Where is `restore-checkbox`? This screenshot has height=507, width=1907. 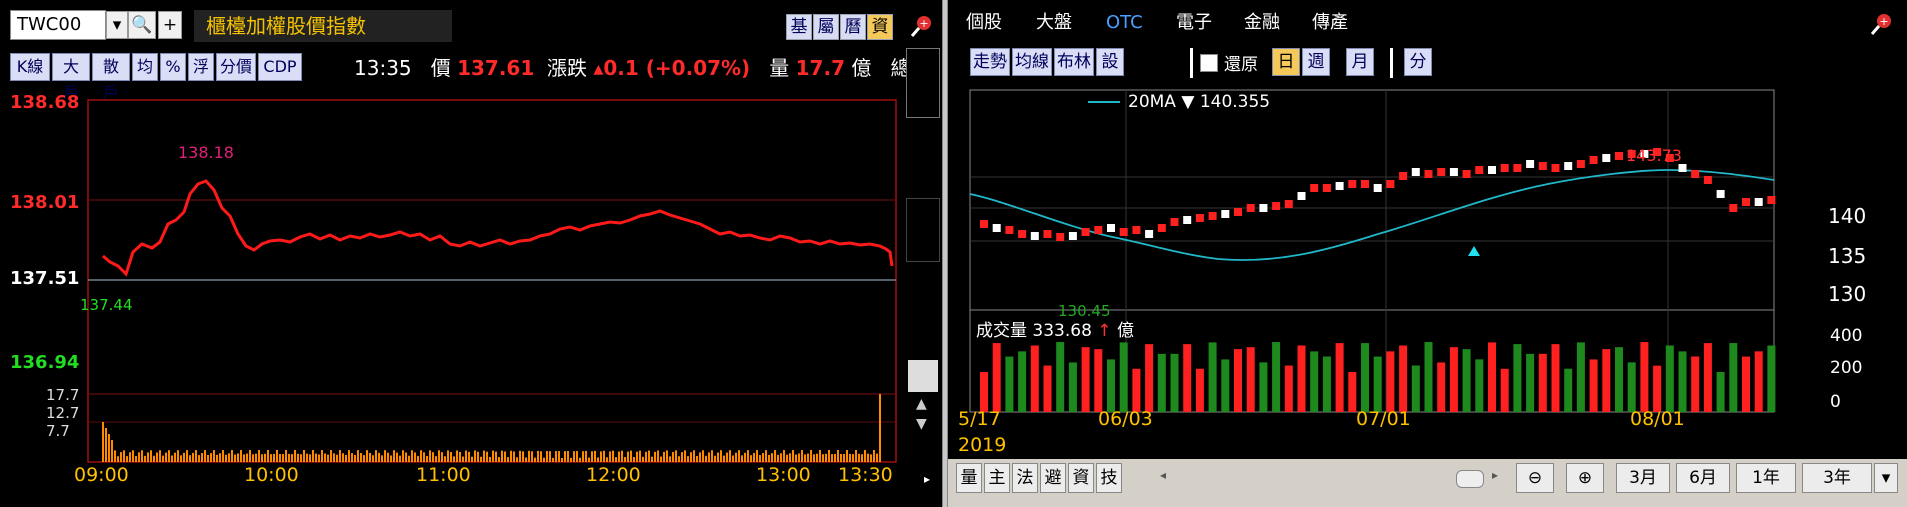
restore-checkbox is located at coordinates (1209, 63).